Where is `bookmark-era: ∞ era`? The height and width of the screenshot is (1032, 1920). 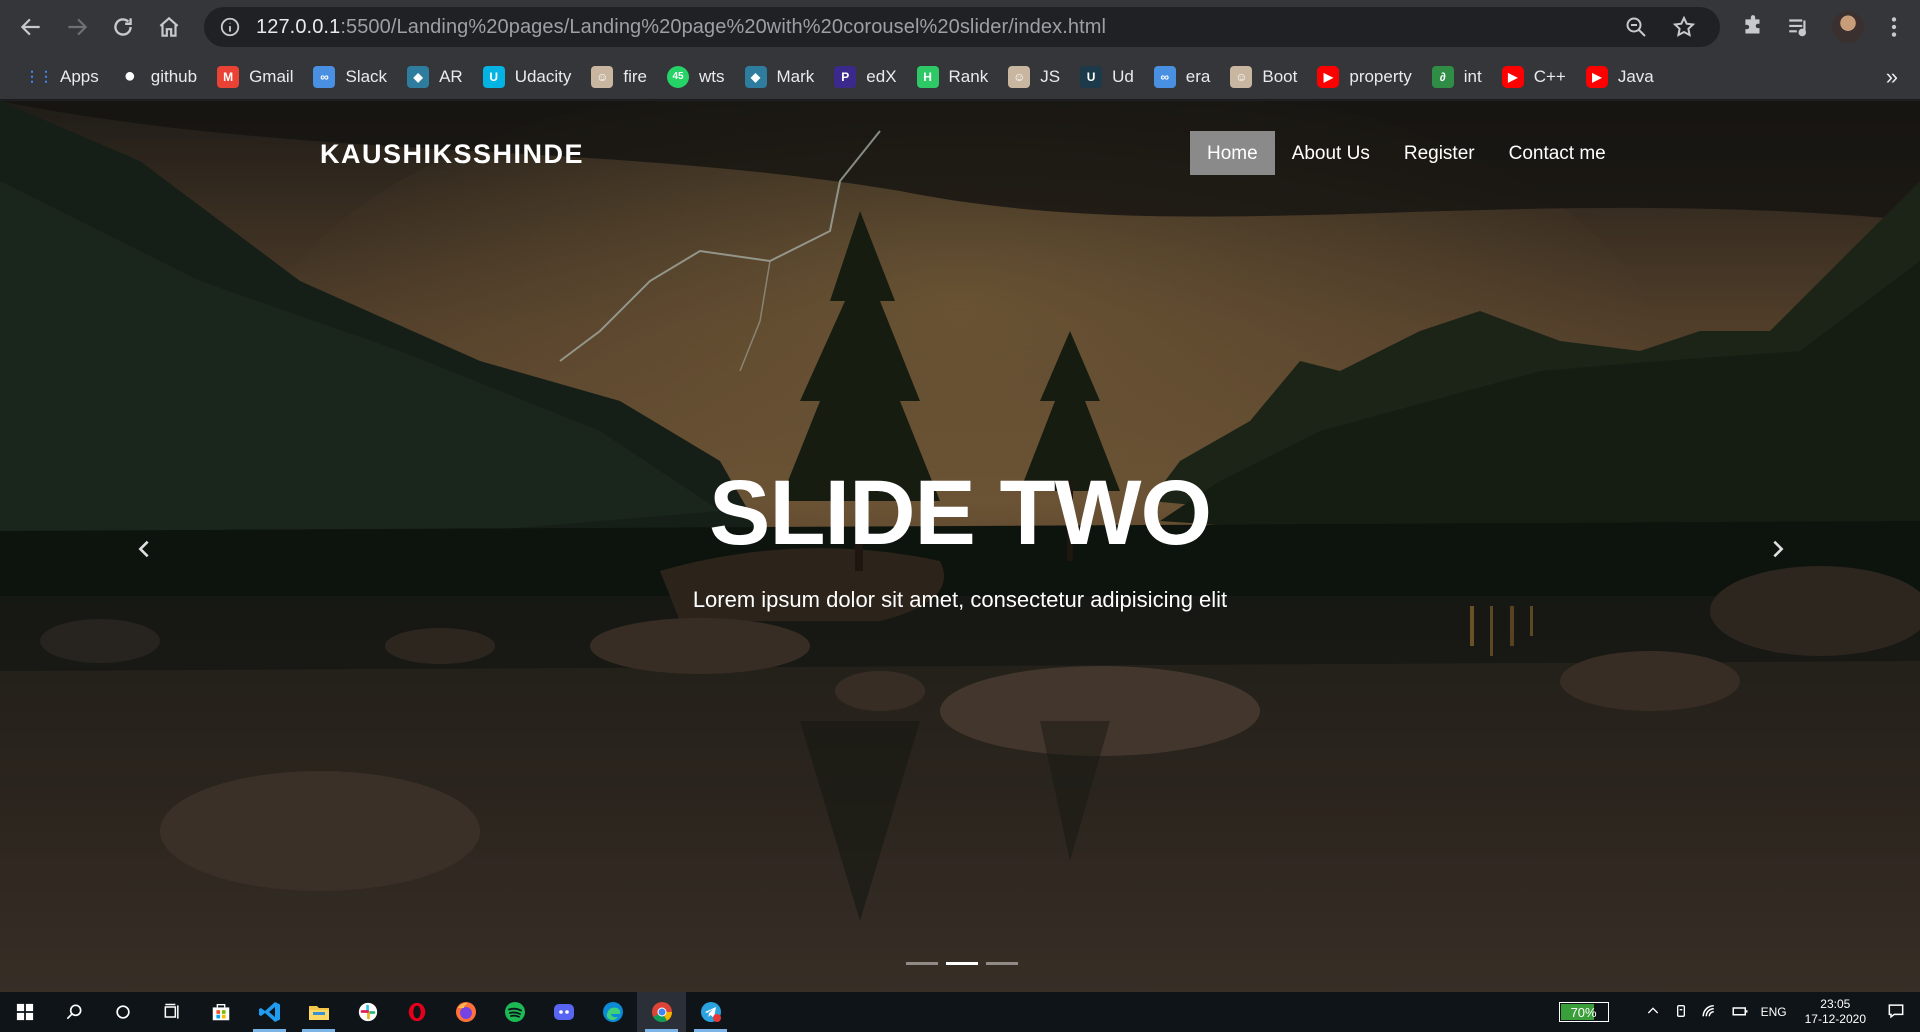 bookmark-era: ∞ era is located at coordinates (1182, 77).